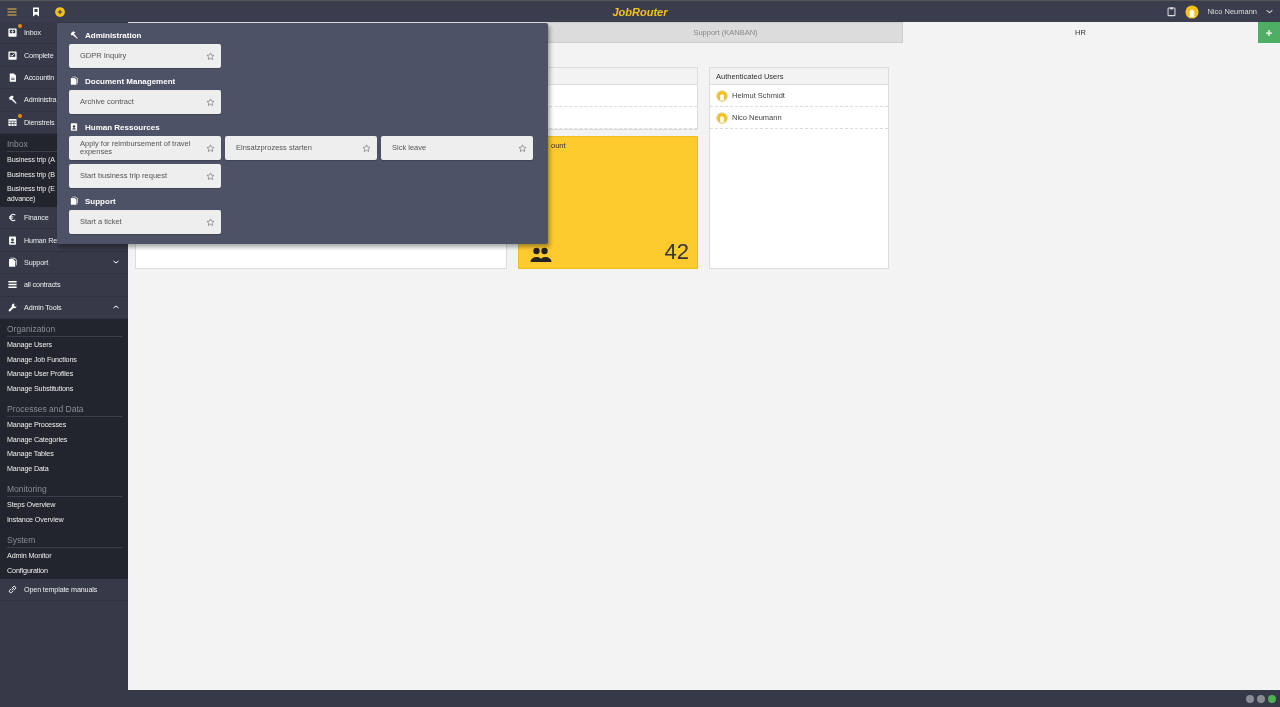 The width and height of the screenshot is (1280, 707). I want to click on chevron-down-icon, so click(1269, 11).